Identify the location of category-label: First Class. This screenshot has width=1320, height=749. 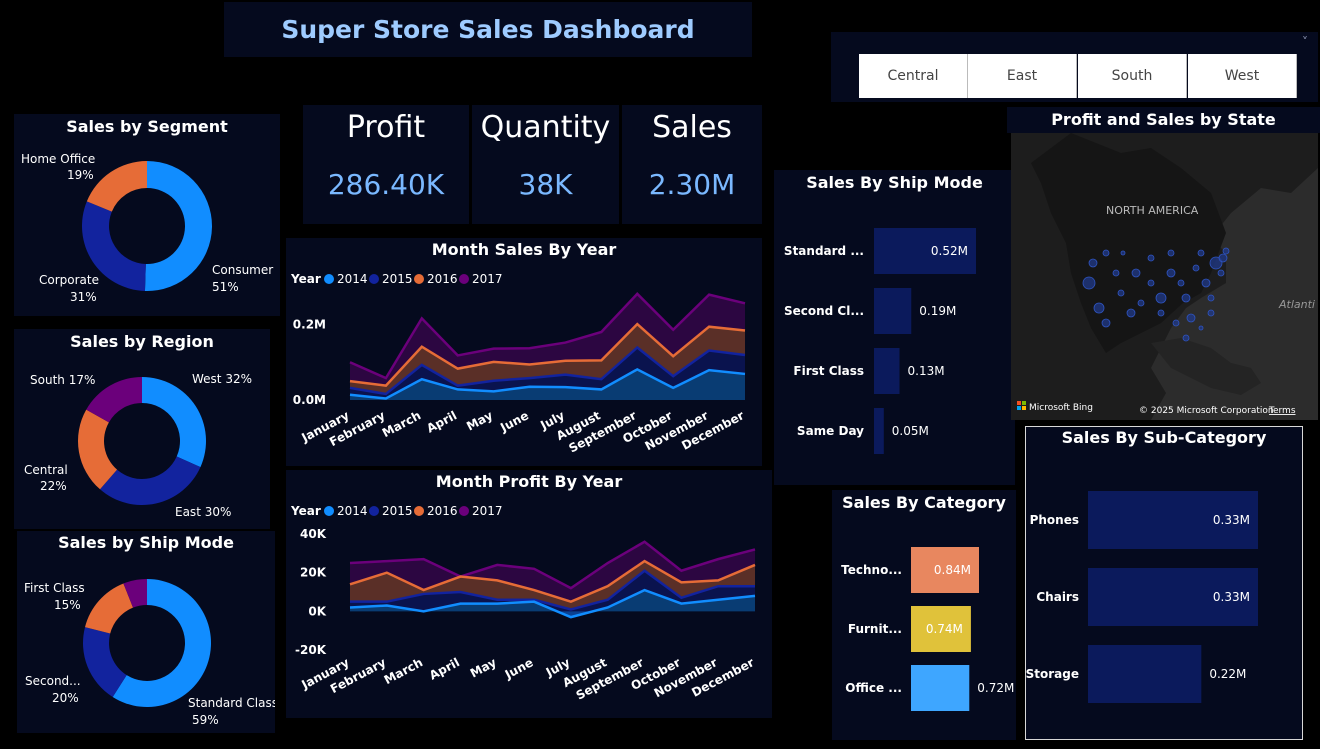
(828, 371).